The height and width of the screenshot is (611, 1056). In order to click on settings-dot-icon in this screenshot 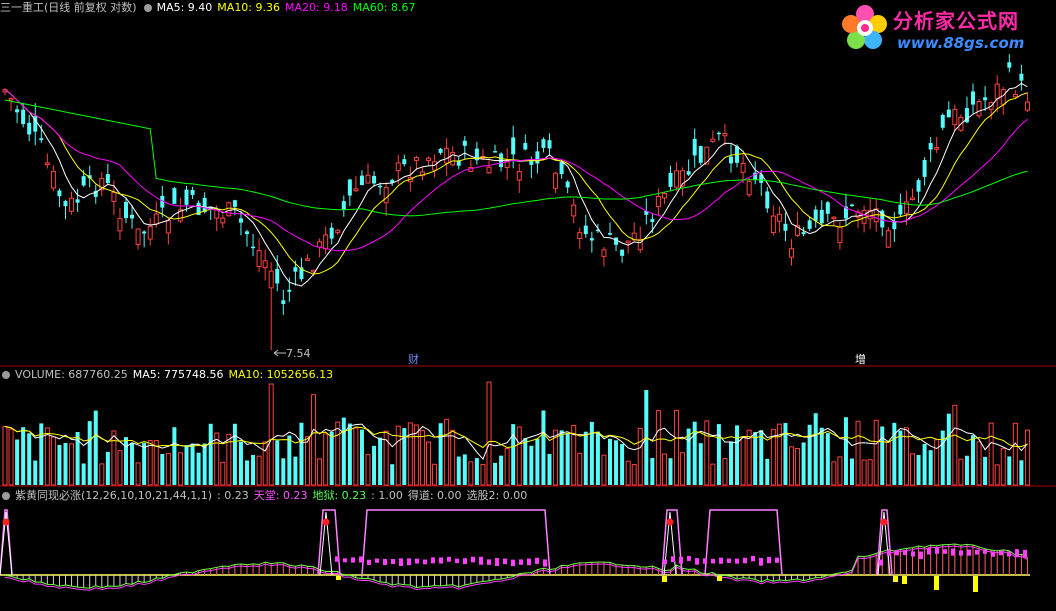, I will do `click(147, 8)`.